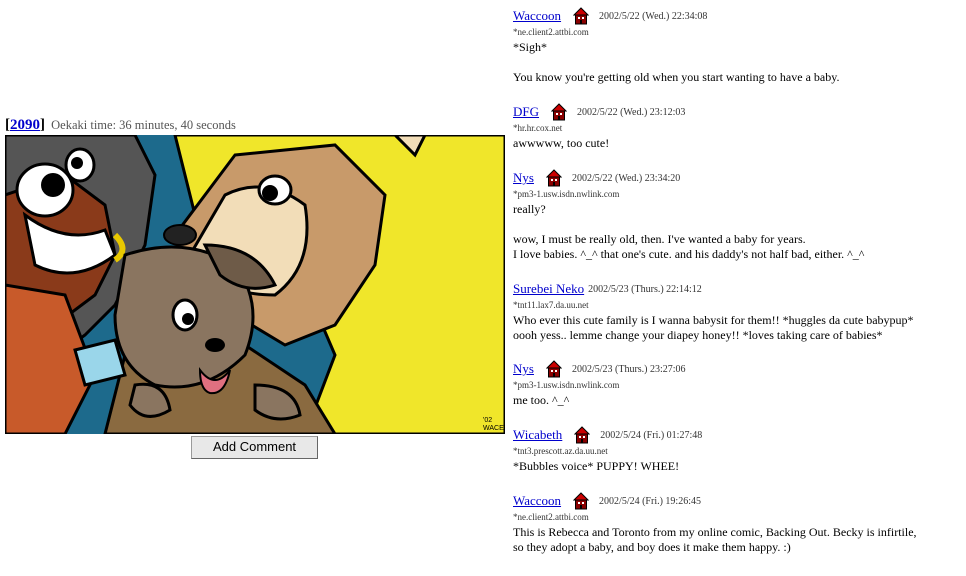 The height and width of the screenshot is (576, 966). Describe the element at coordinates (538, 128) in the screenshot. I see `comment-host: *hr.hr.cox.net` at that location.